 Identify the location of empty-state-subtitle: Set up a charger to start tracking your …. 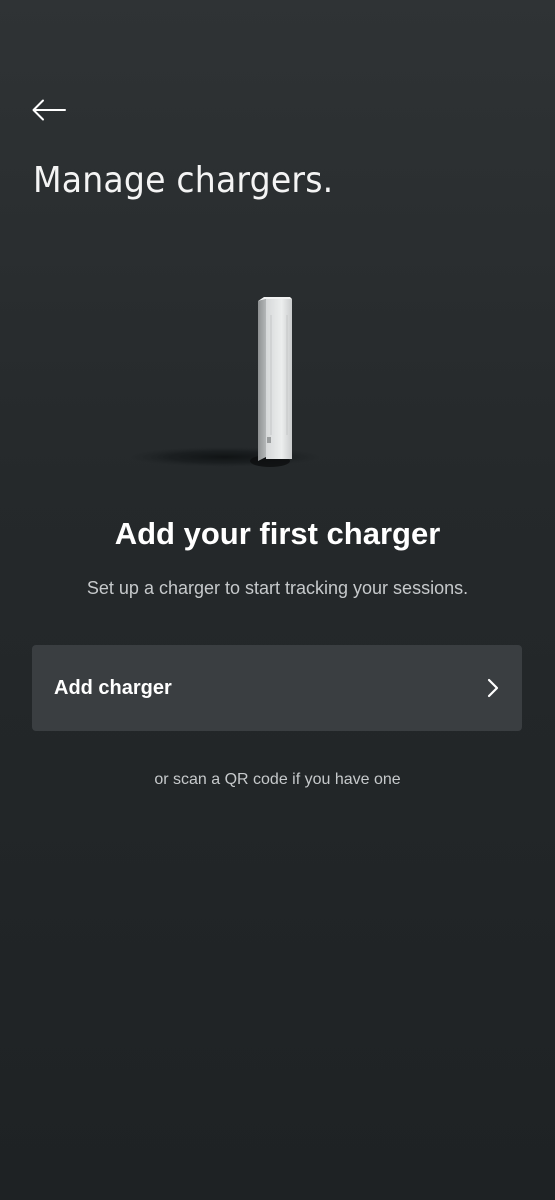
(277, 588).